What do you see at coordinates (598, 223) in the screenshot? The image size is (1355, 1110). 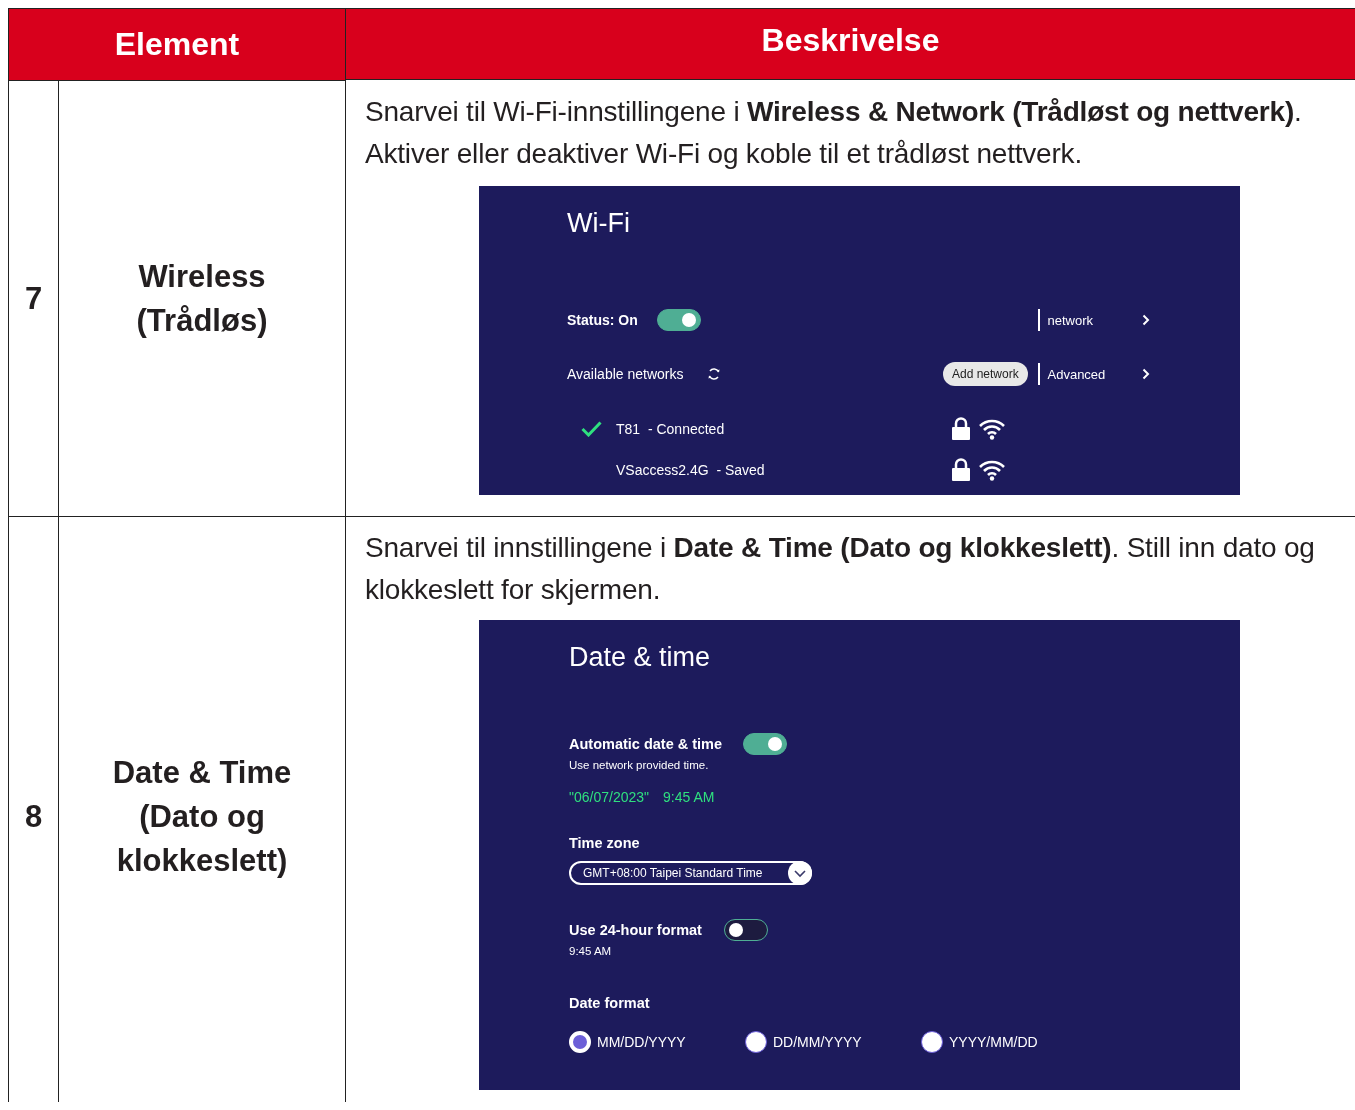 I see `screen-title: Wi-Fi` at bounding box center [598, 223].